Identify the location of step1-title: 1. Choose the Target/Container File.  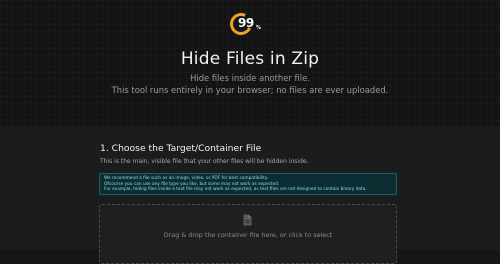
(181, 148).